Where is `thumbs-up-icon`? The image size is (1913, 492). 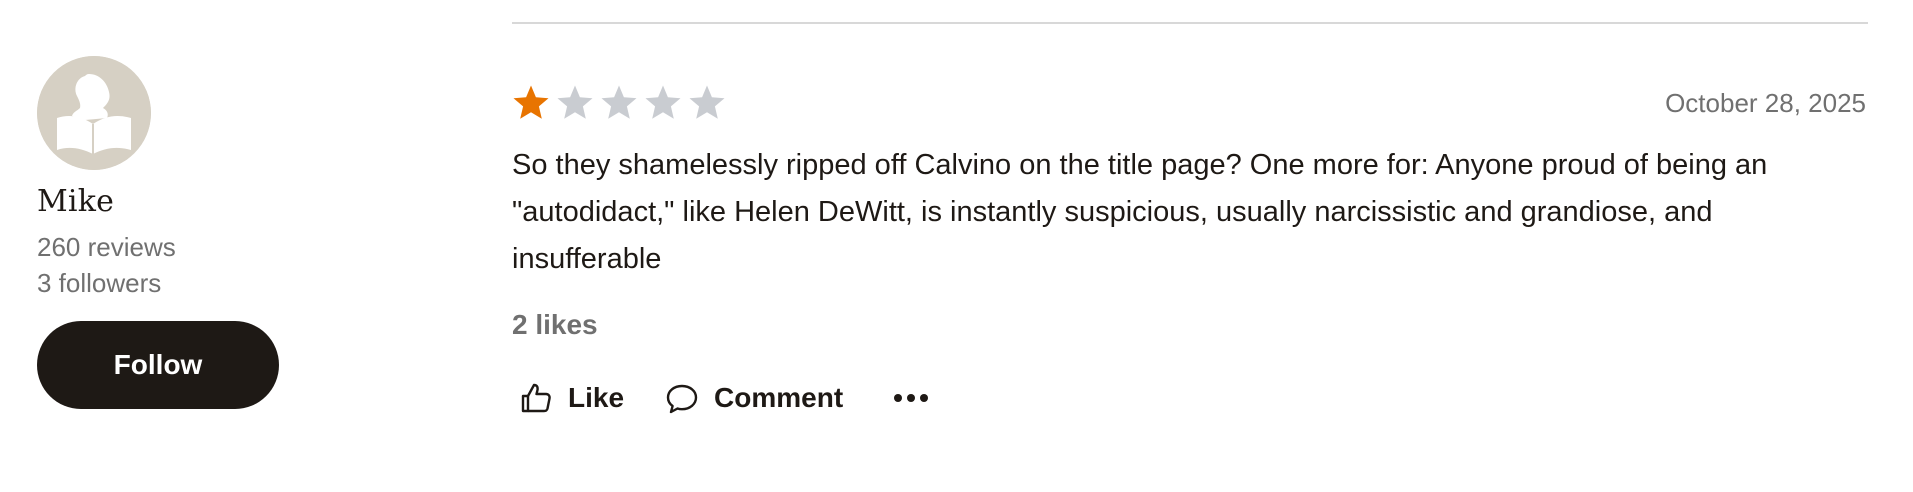
thumbs-up-icon is located at coordinates (536, 398).